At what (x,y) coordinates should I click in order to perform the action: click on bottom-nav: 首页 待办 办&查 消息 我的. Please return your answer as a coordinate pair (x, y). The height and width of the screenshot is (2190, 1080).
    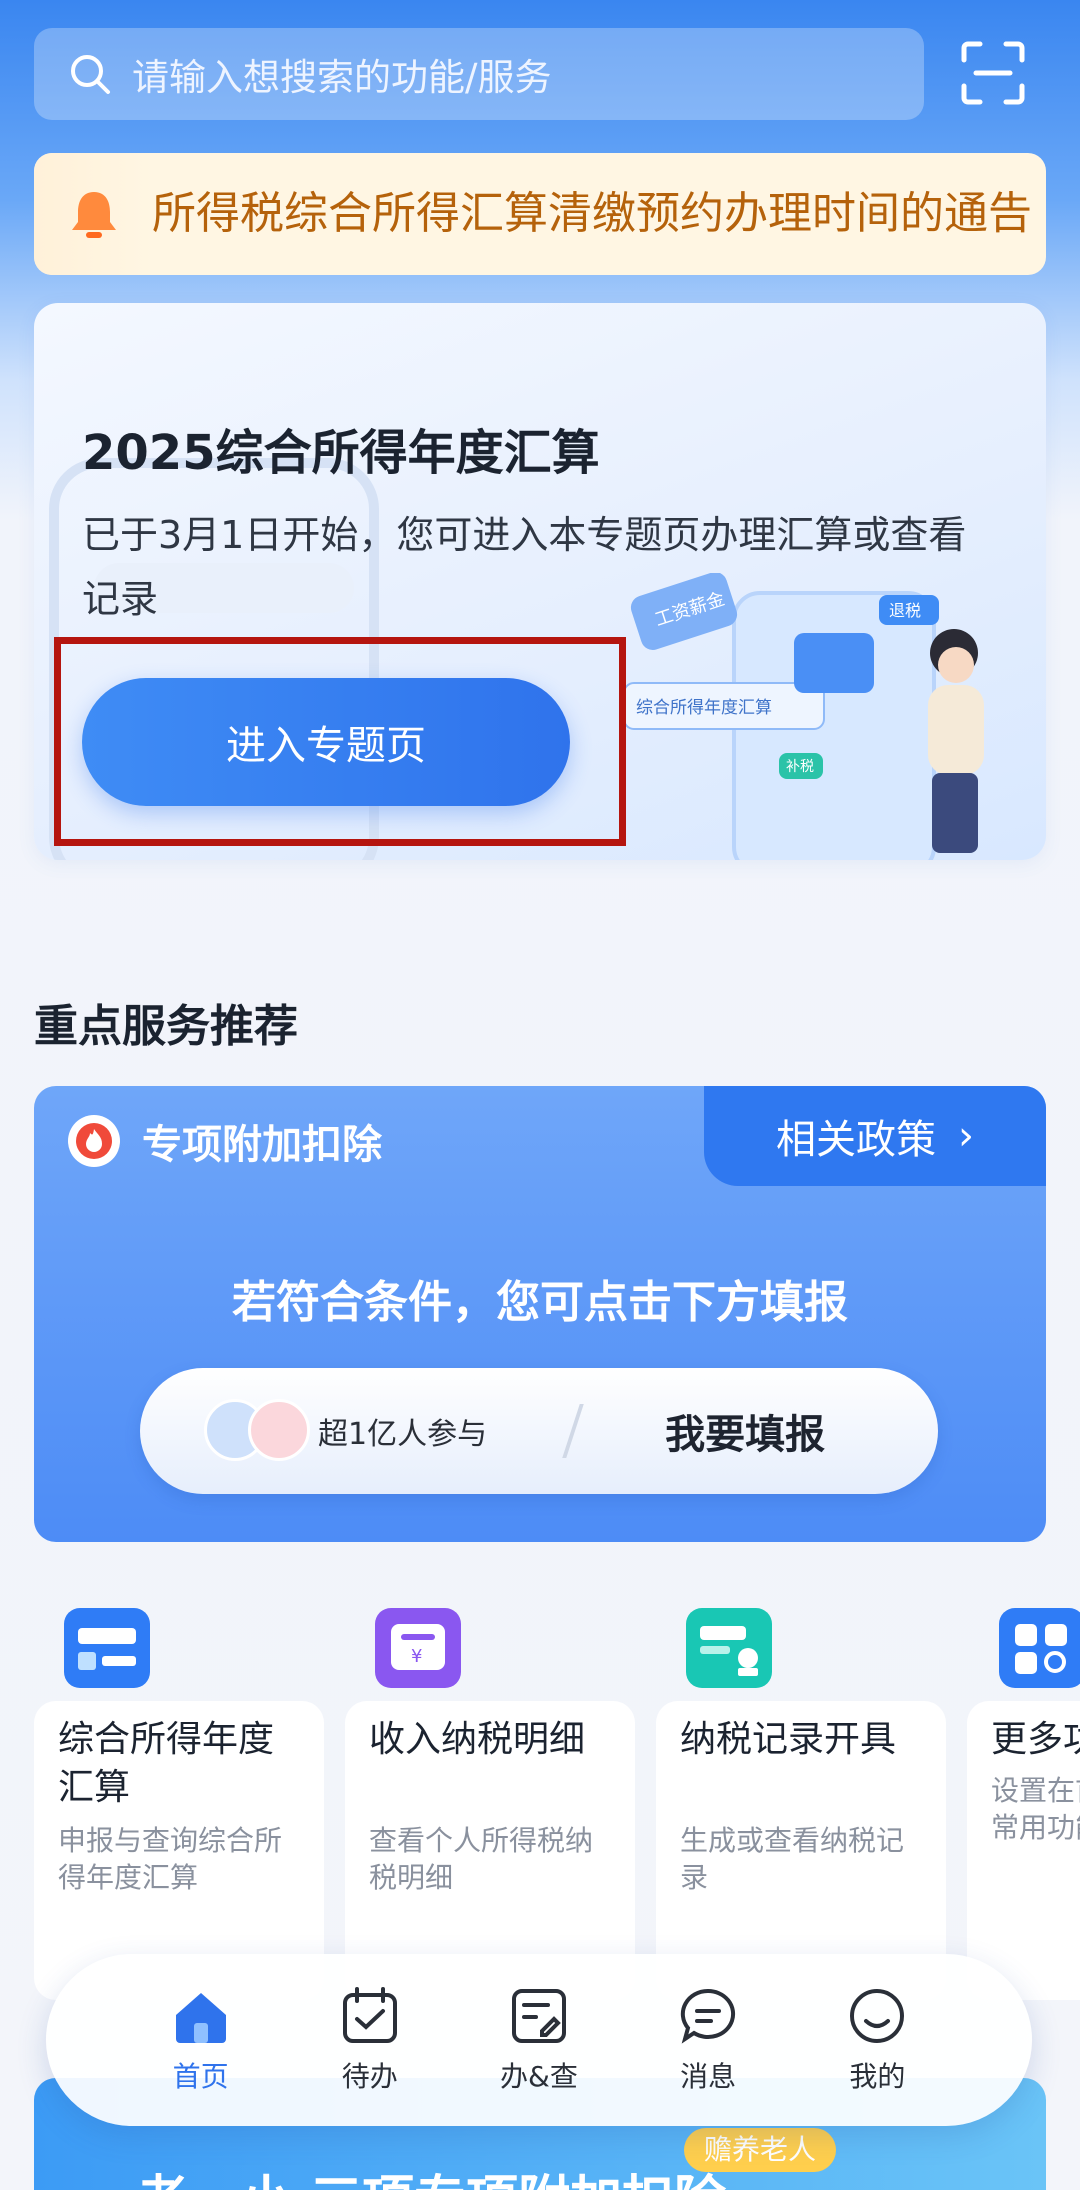
    Looking at the image, I should click on (539, 2040).